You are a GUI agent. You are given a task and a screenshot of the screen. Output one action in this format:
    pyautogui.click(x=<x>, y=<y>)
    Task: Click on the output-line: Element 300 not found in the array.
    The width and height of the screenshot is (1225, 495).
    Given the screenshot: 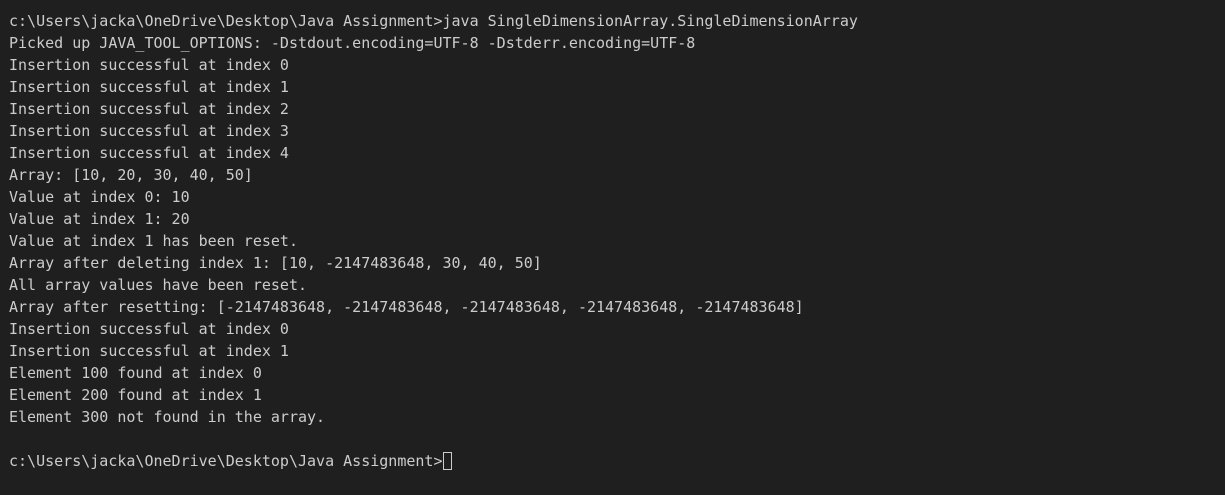 What is the action you would take?
    pyautogui.click(x=167, y=417)
    